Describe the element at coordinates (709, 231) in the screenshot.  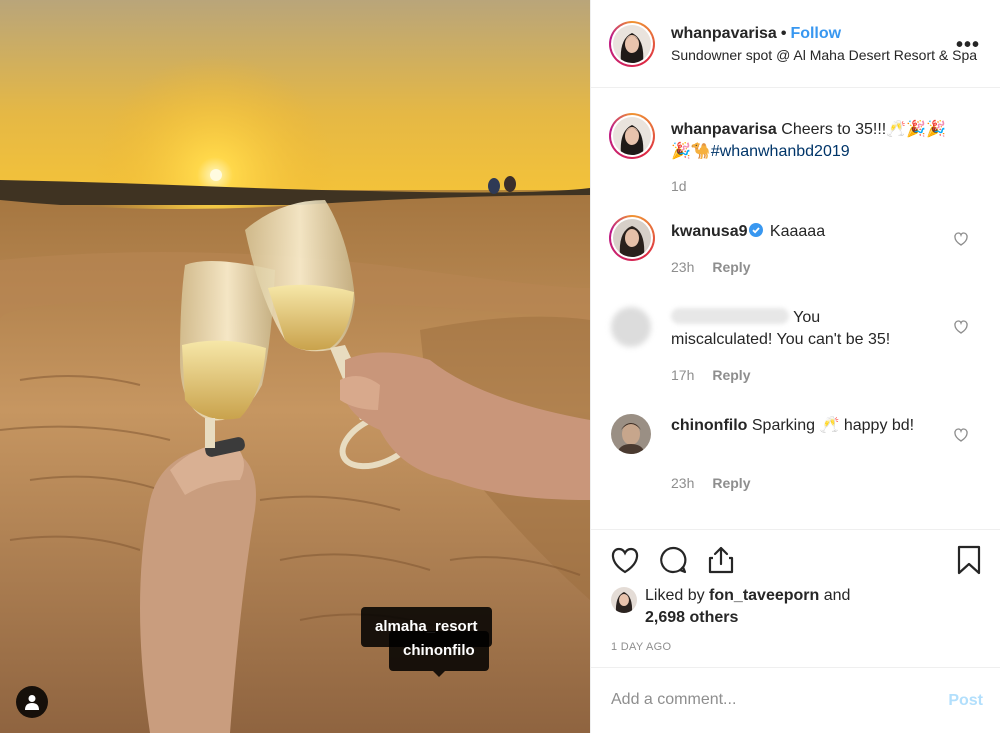
I see `comment-username: kwanusa9` at that location.